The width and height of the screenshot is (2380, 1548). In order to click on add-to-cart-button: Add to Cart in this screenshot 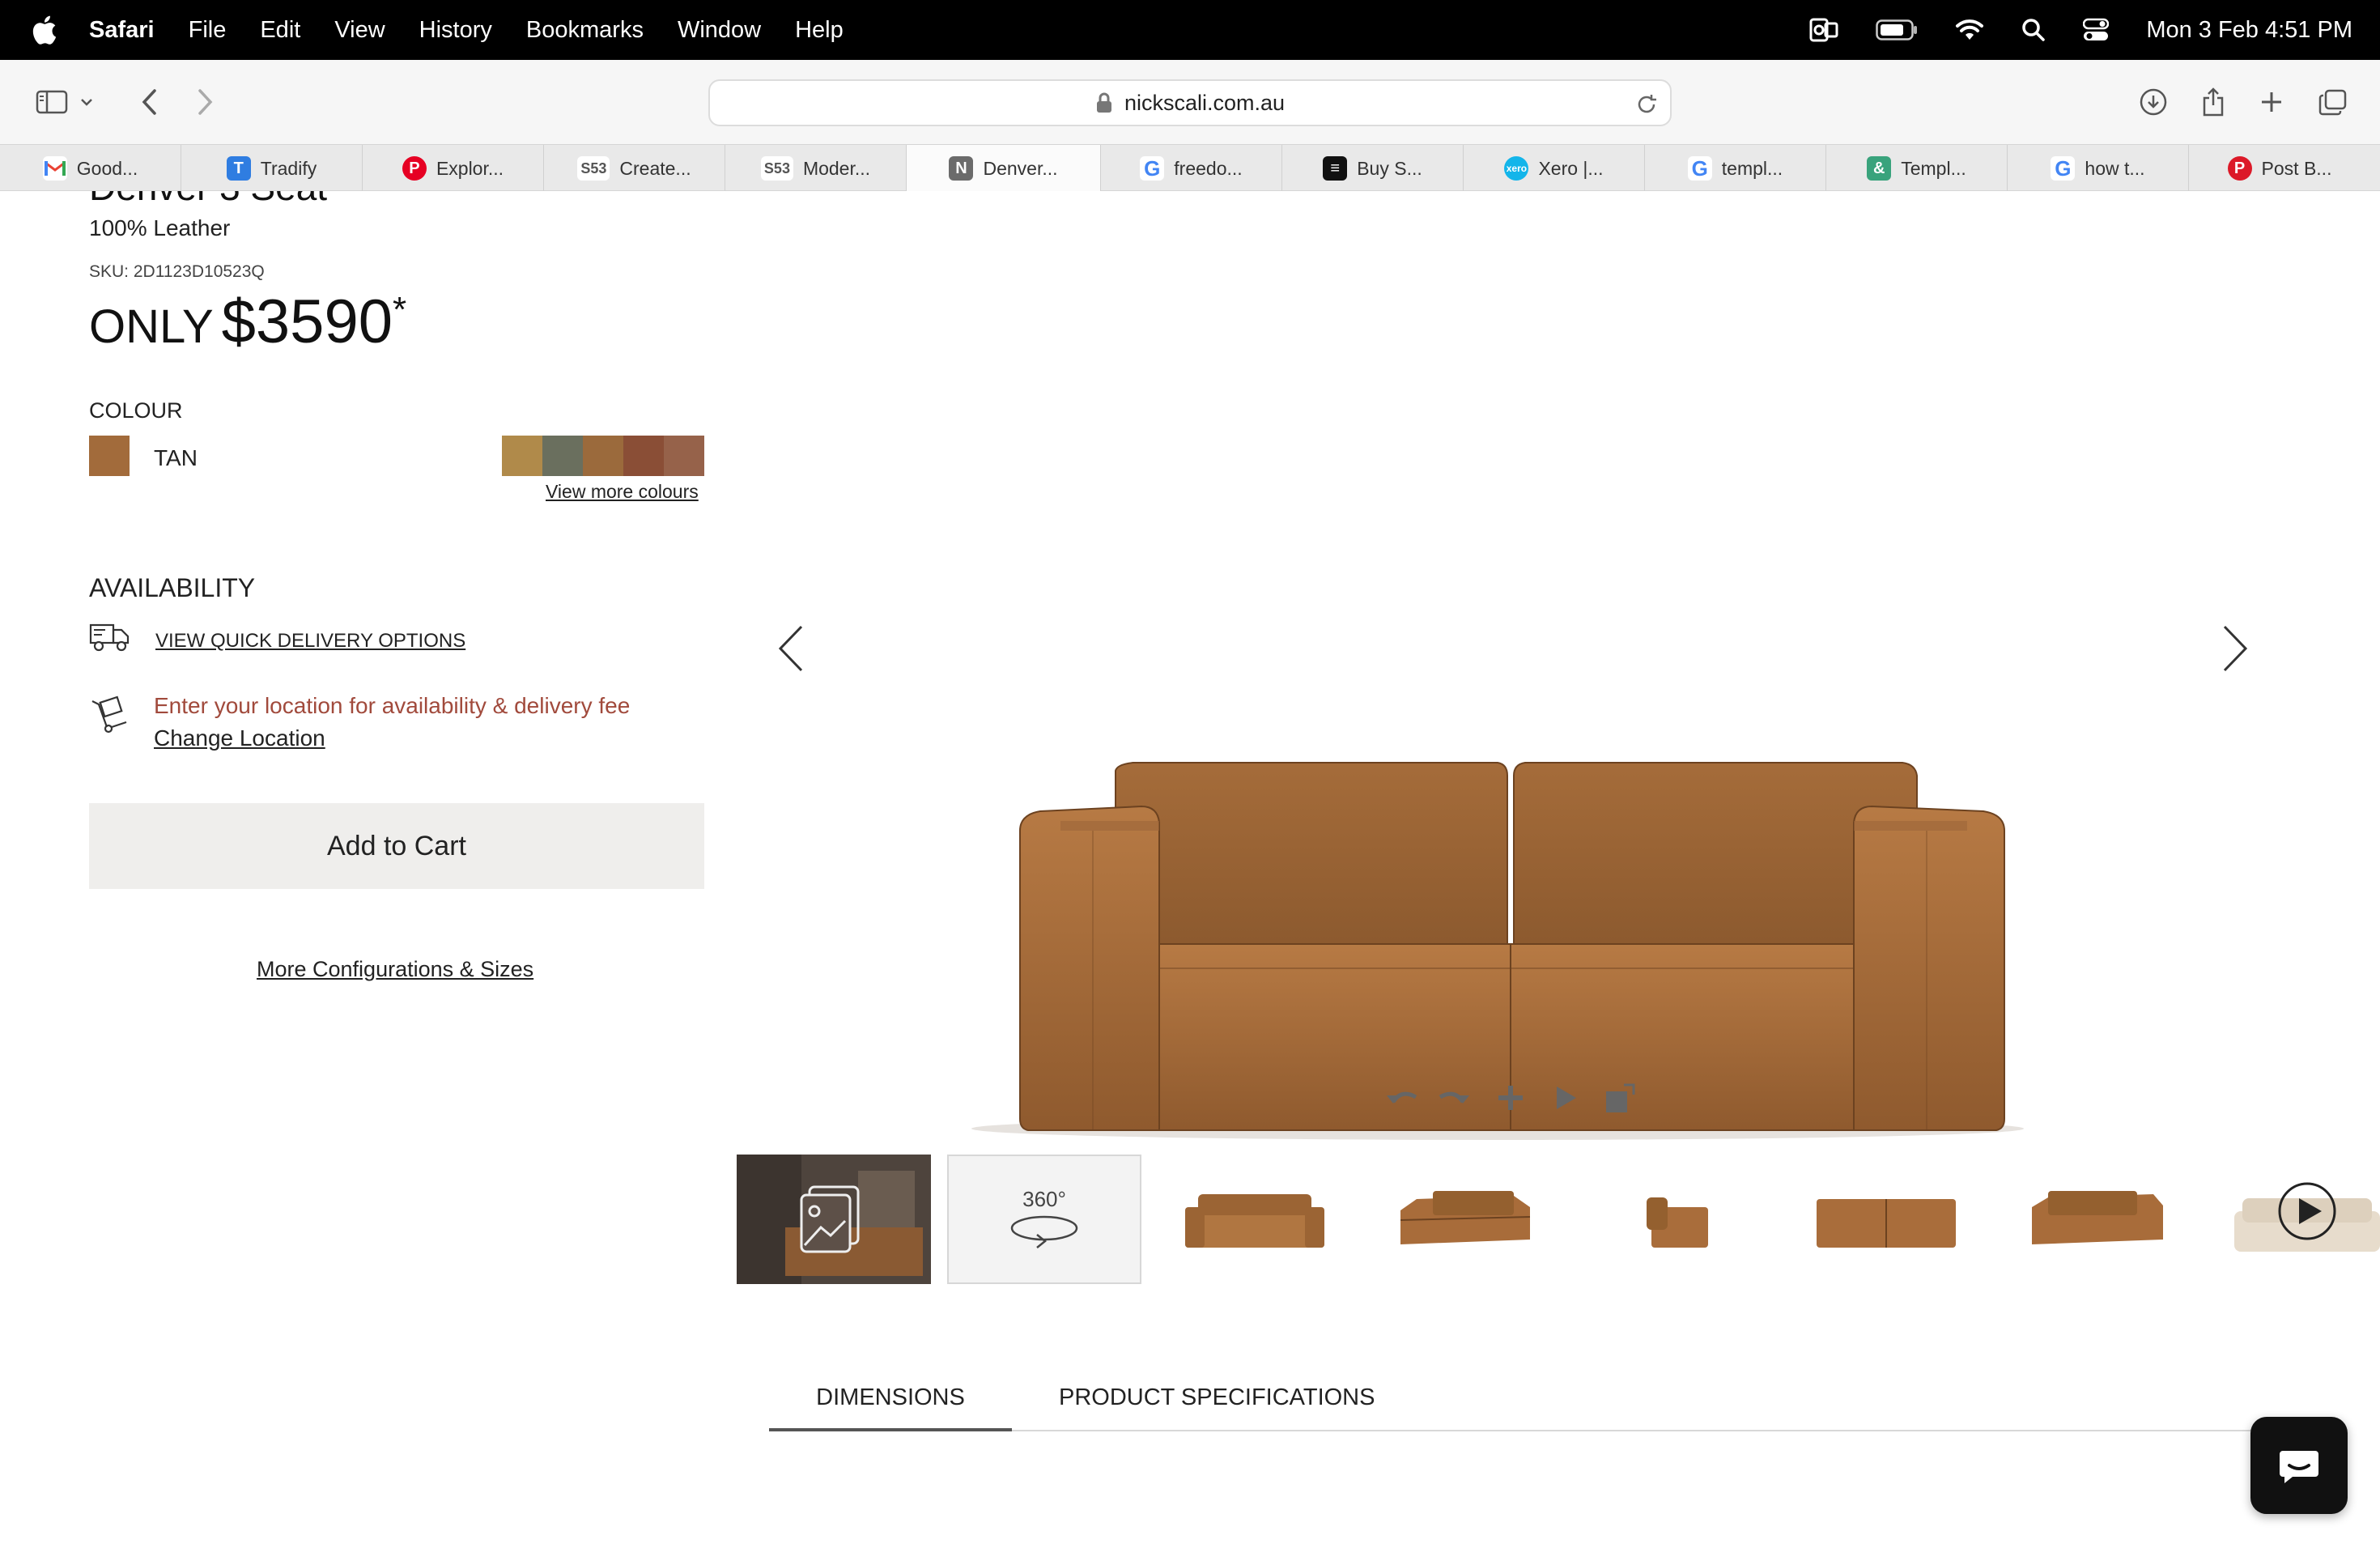, I will do `click(396, 846)`.